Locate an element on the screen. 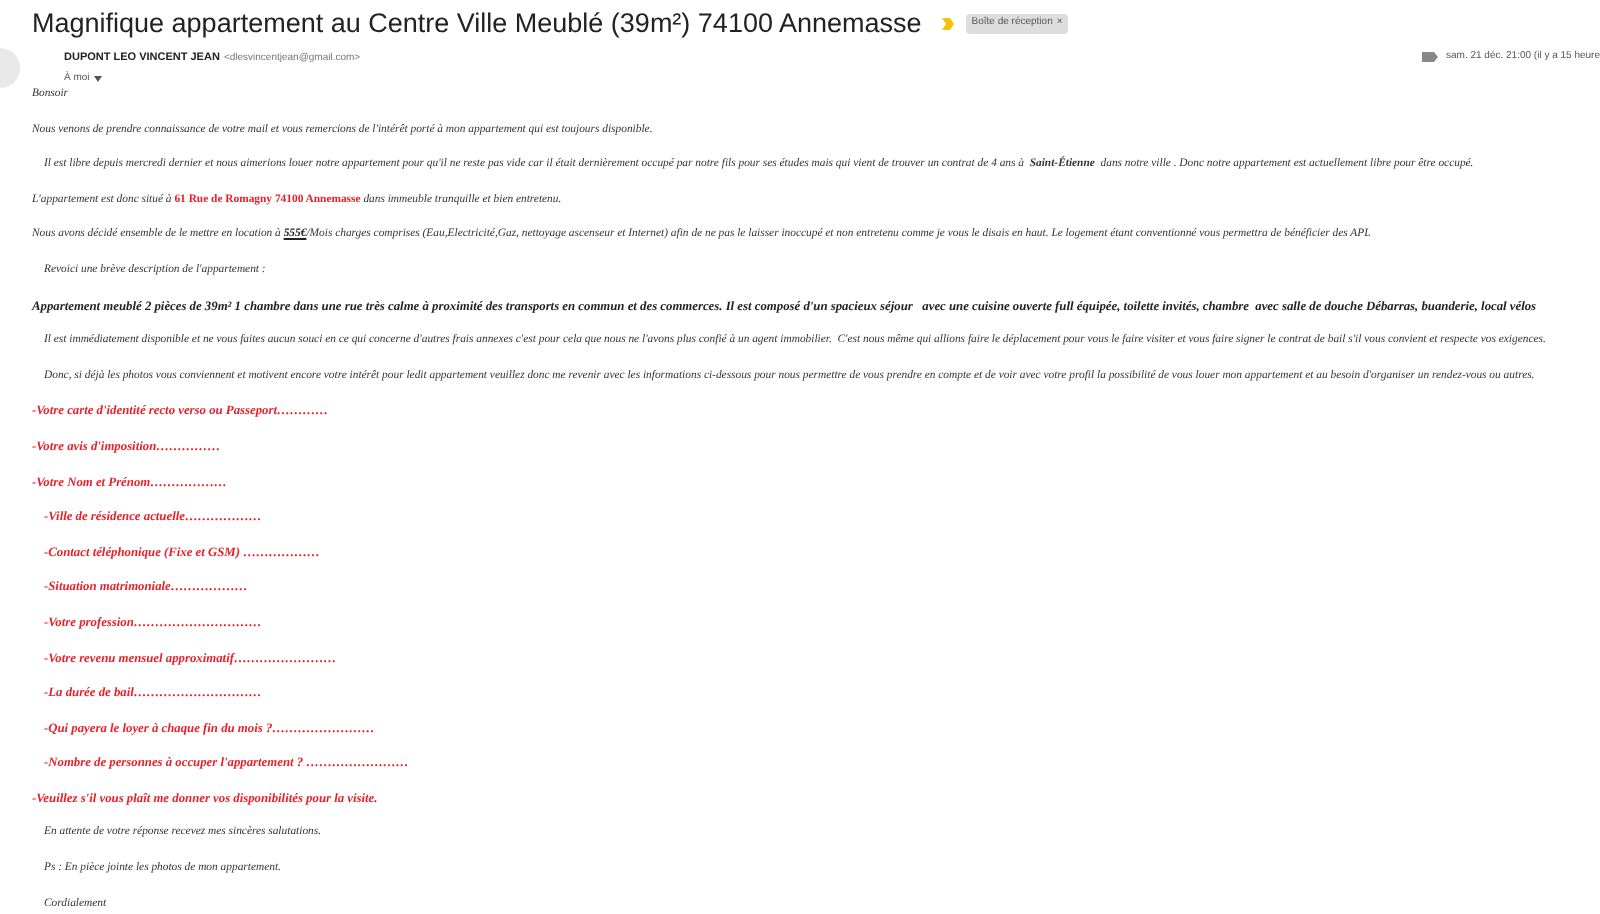 The image size is (1600, 914). email-subject: Magnifique appartement au Centre Ville Meublé (39m²) 74100 Annemasse is located at coordinates (477, 23).